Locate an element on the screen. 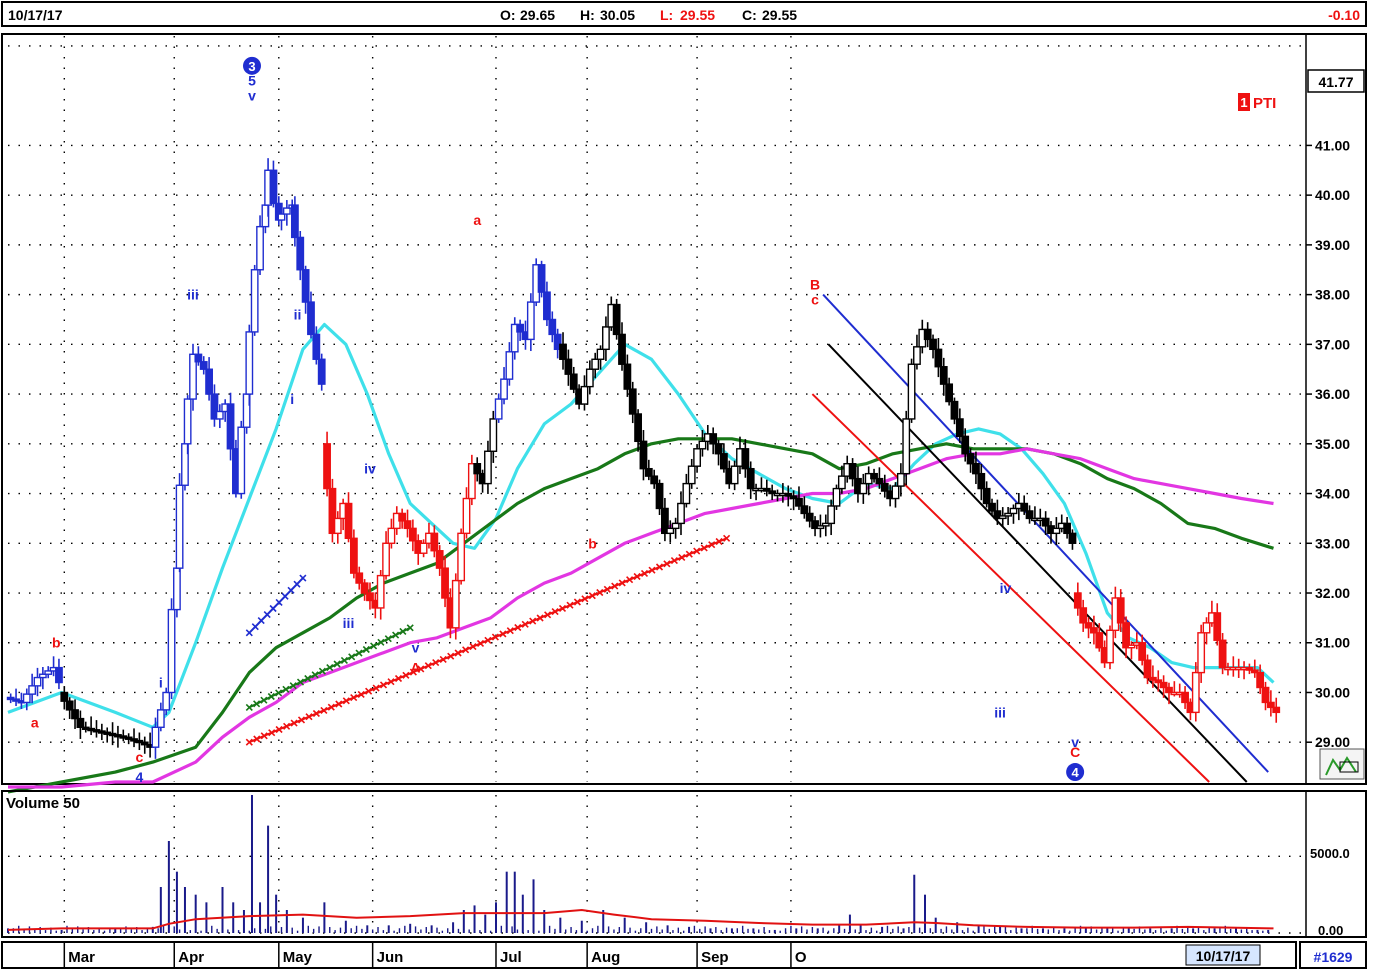  price-tick-label: 30.00 is located at coordinates (1332, 692).